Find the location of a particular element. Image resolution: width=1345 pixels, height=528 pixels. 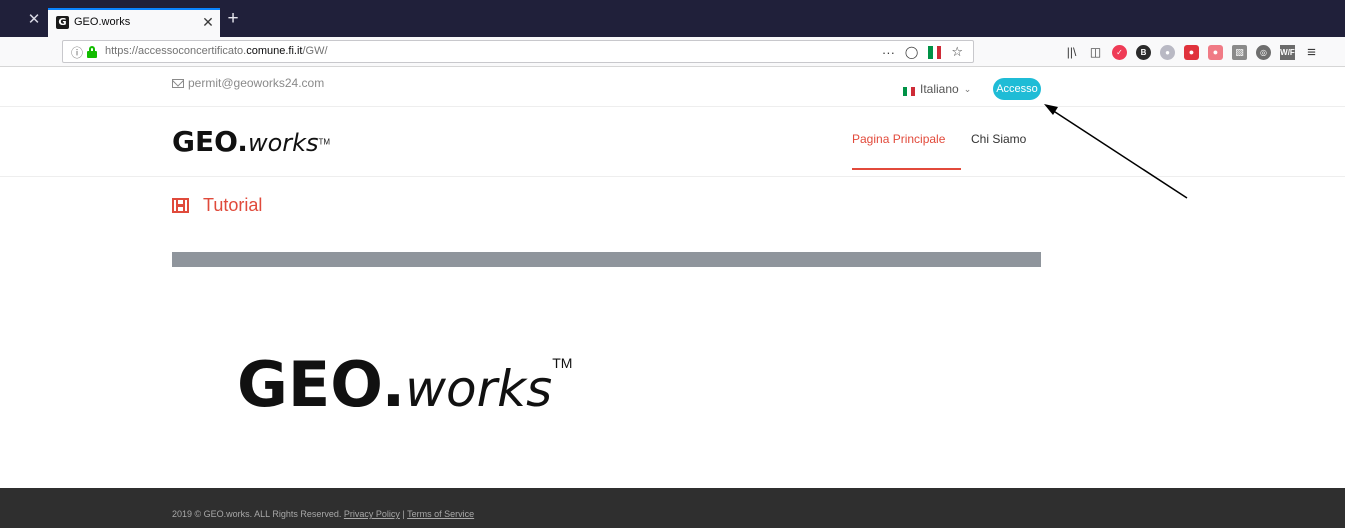

tutorial-heading: Tutorial is located at coordinates (217, 205).